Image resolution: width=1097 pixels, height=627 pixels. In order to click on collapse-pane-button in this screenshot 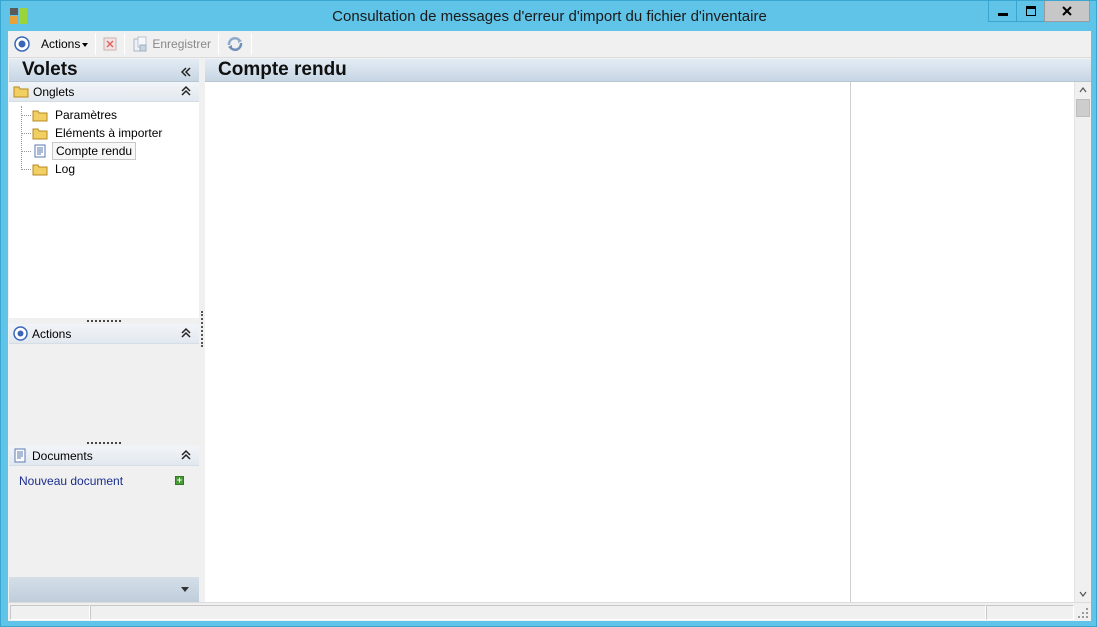, I will do `click(185, 72)`.